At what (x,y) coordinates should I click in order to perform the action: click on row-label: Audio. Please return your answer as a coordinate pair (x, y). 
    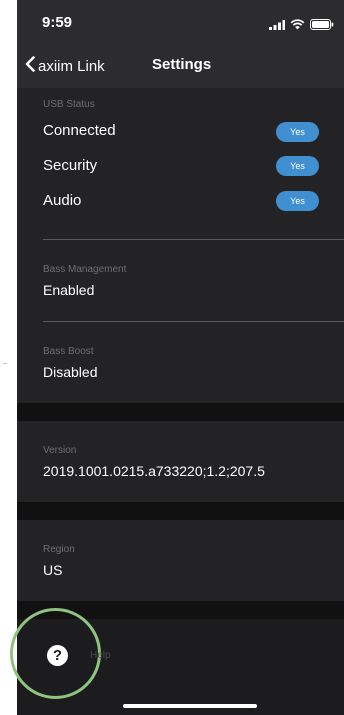
    Looking at the image, I should click on (62, 200).